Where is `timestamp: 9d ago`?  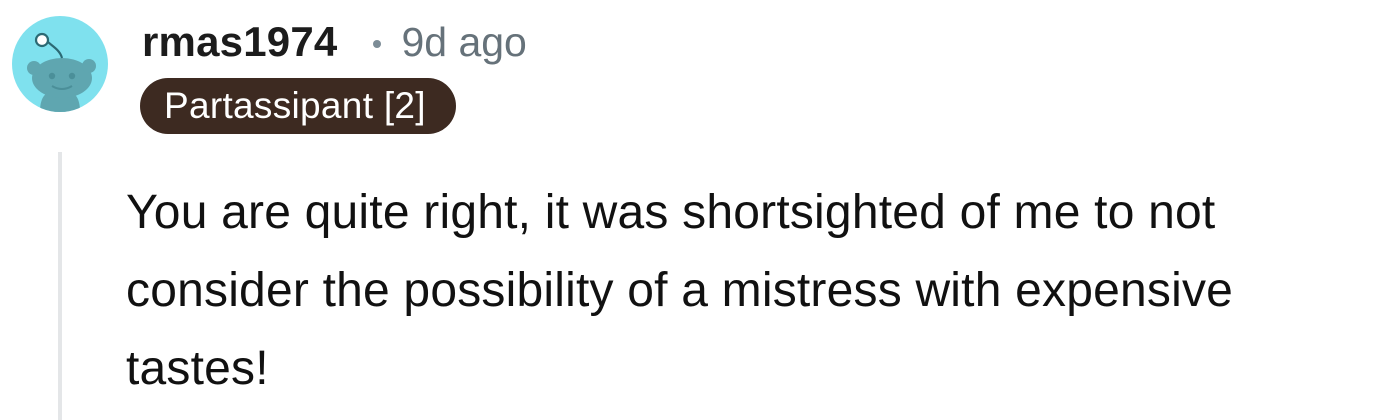
timestamp: 9d ago is located at coordinates (463, 42).